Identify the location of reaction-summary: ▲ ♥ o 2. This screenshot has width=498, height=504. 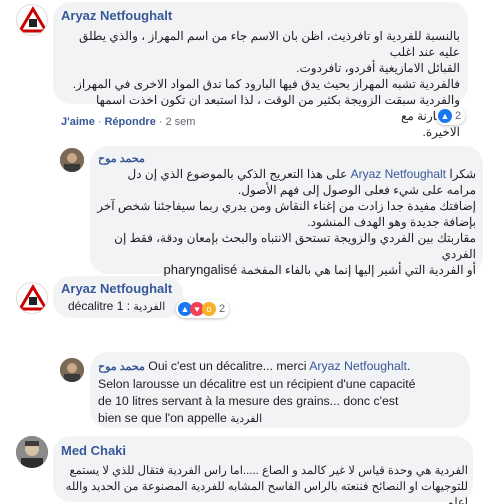
(203, 309).